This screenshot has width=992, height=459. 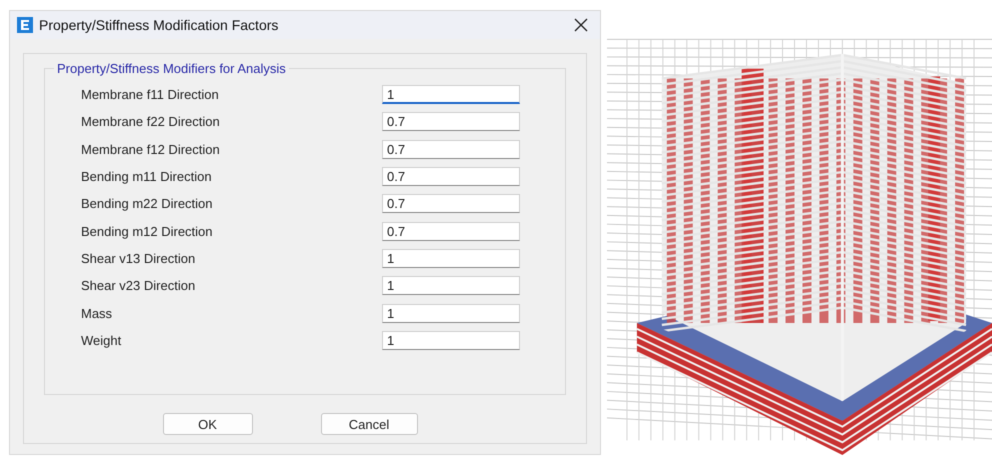 I want to click on field-label: Bending m11 Direction, so click(x=147, y=176).